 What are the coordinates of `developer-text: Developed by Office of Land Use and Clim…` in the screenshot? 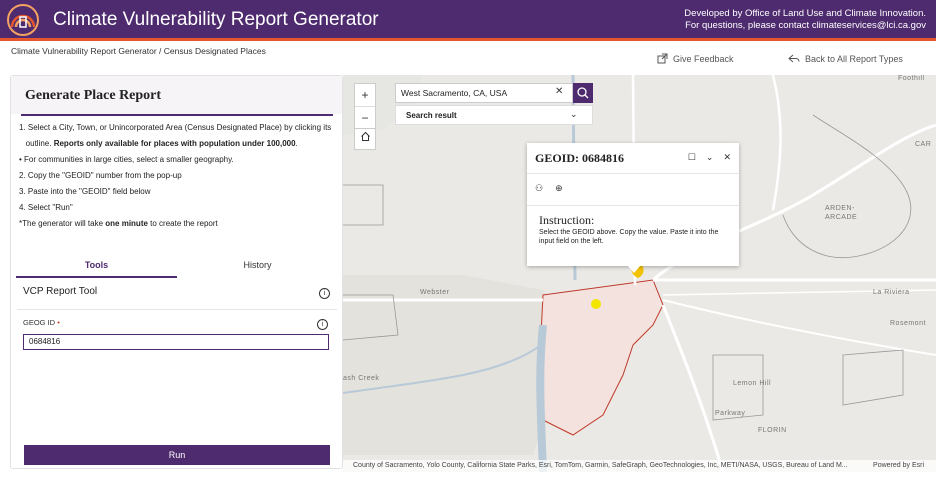 It's located at (805, 13).